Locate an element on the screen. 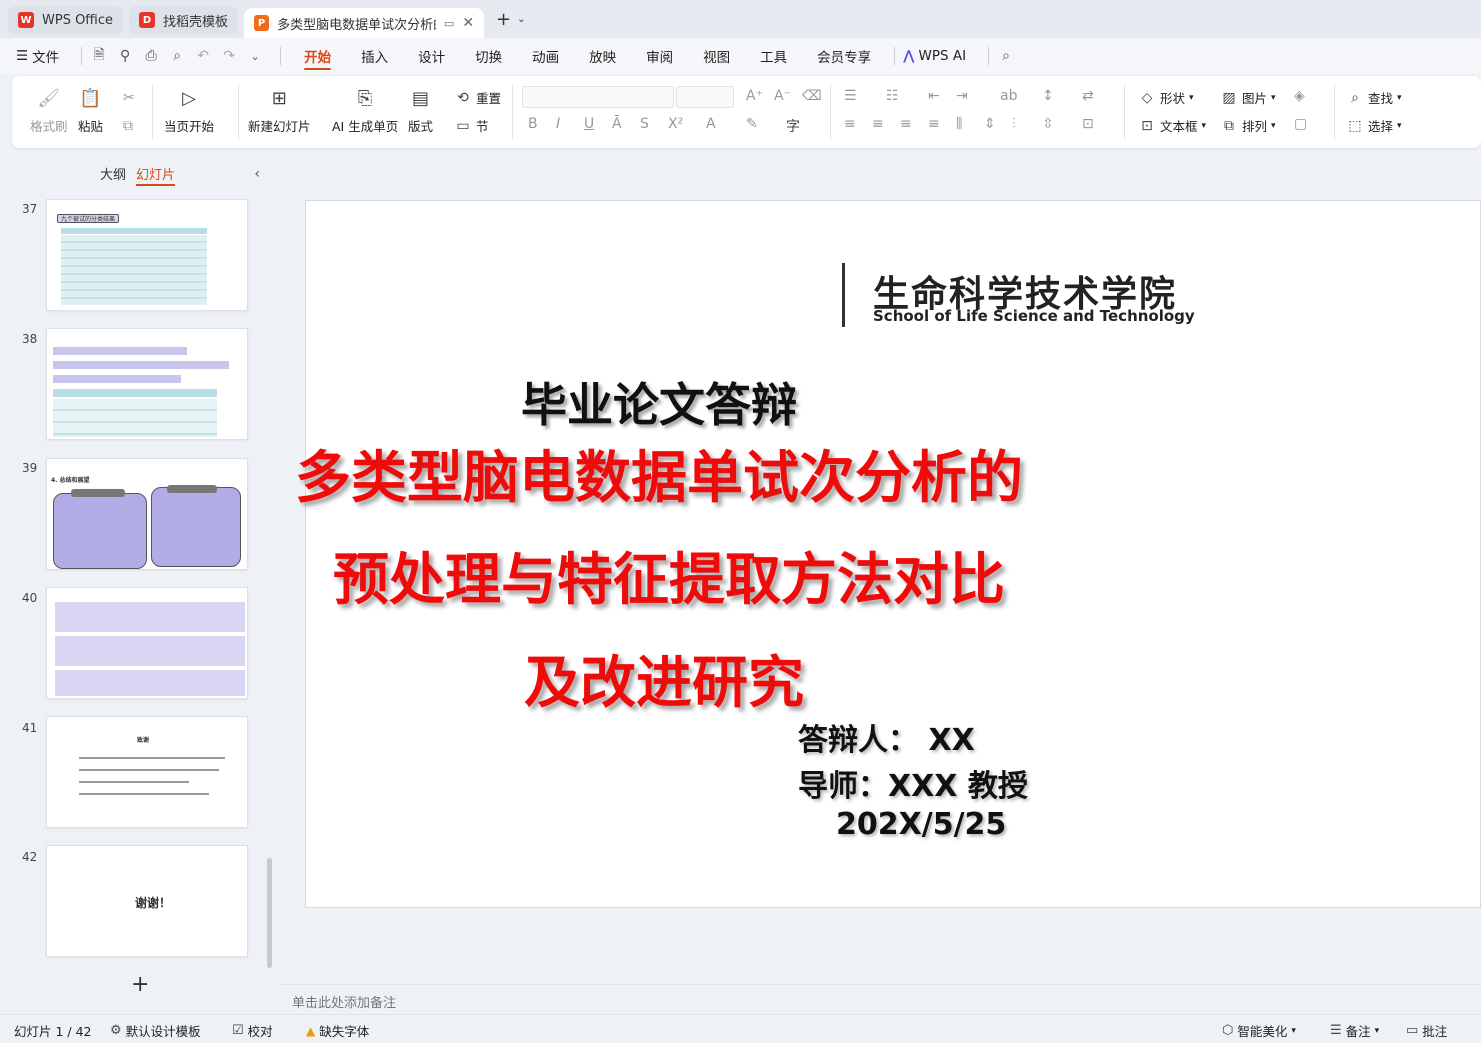  clear-format-icon: ⌫ is located at coordinates (812, 96).